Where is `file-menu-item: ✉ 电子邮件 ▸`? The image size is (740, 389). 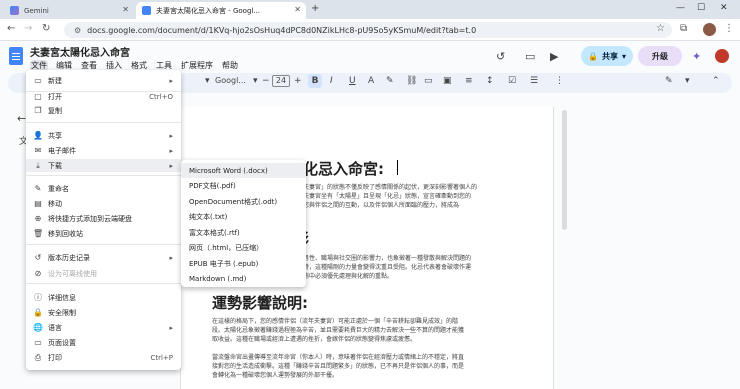 file-menu-item: ✉ 电子邮件 ▸ is located at coordinates (103, 150).